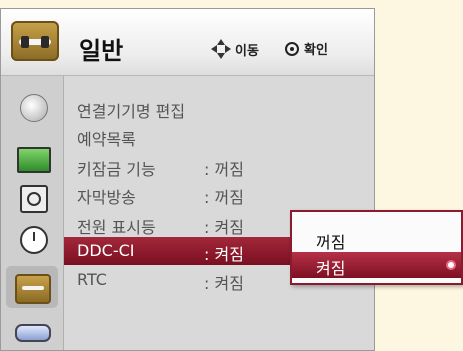 The image size is (463, 351). What do you see at coordinates (116, 227) in the screenshot?
I see `menu-item-label: 전원 표시등` at bounding box center [116, 227].